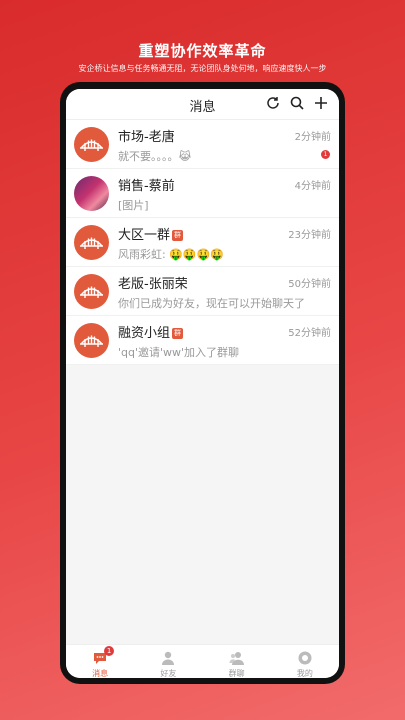 Image resolution: width=405 pixels, height=720 pixels. Describe the element at coordinates (309, 235) in the screenshot. I see `conversation-time: 23分钟前` at that location.